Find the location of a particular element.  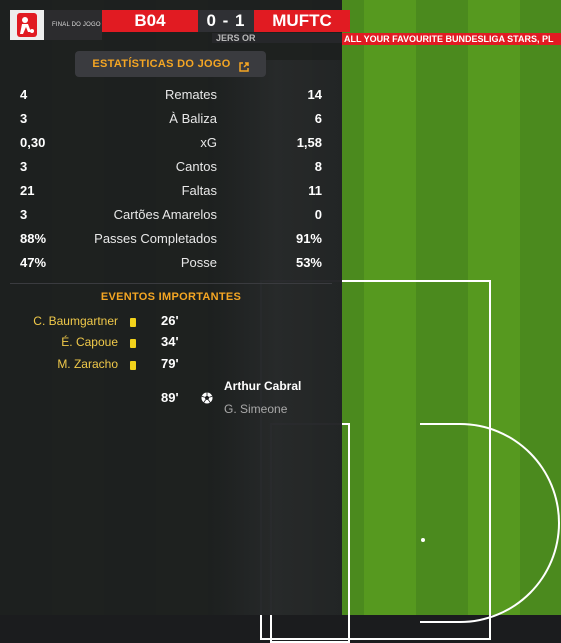

stat-away-value: 53% is located at coordinates (308, 262).